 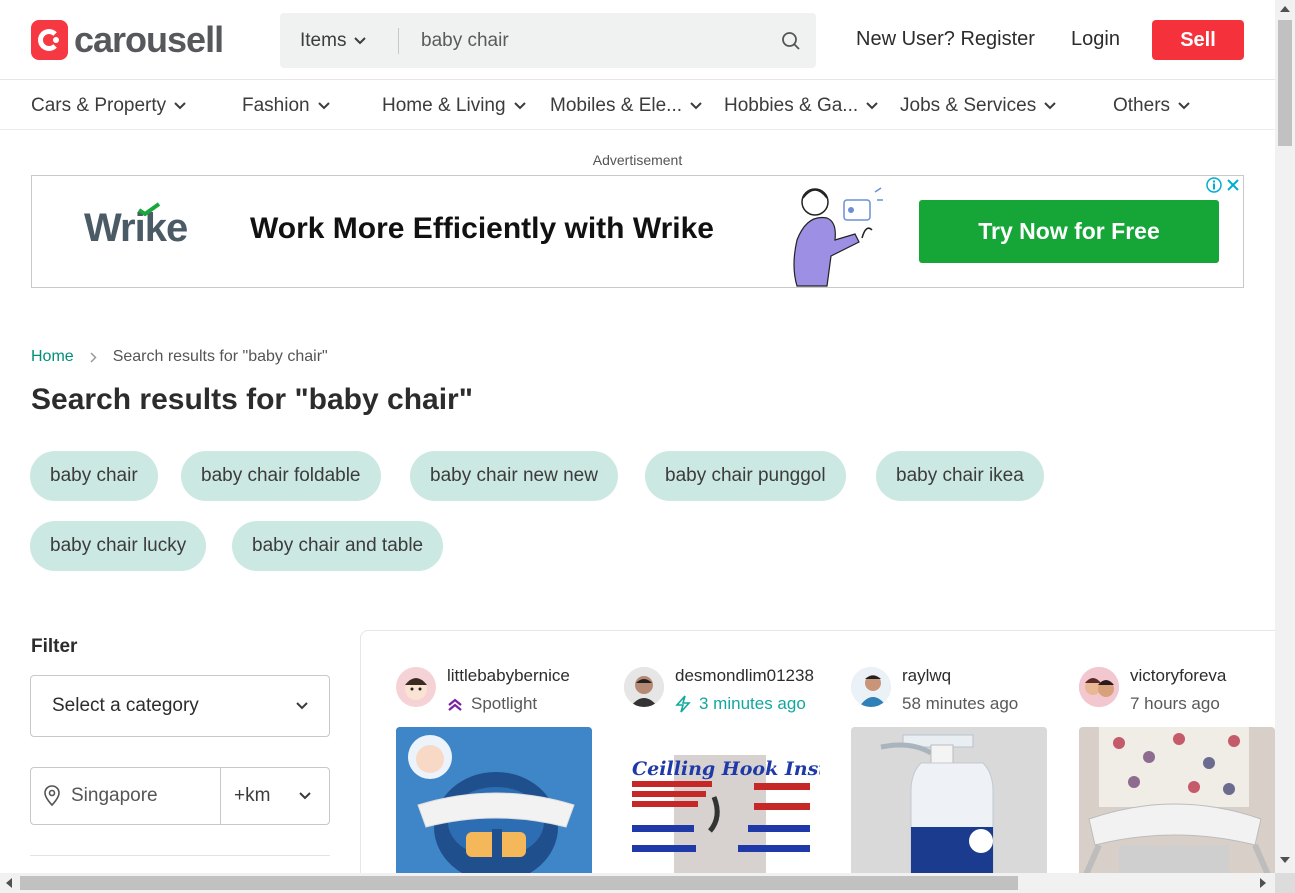 What do you see at coordinates (281, 476) in the screenshot?
I see `suggestion-chip: baby chair foldable` at bounding box center [281, 476].